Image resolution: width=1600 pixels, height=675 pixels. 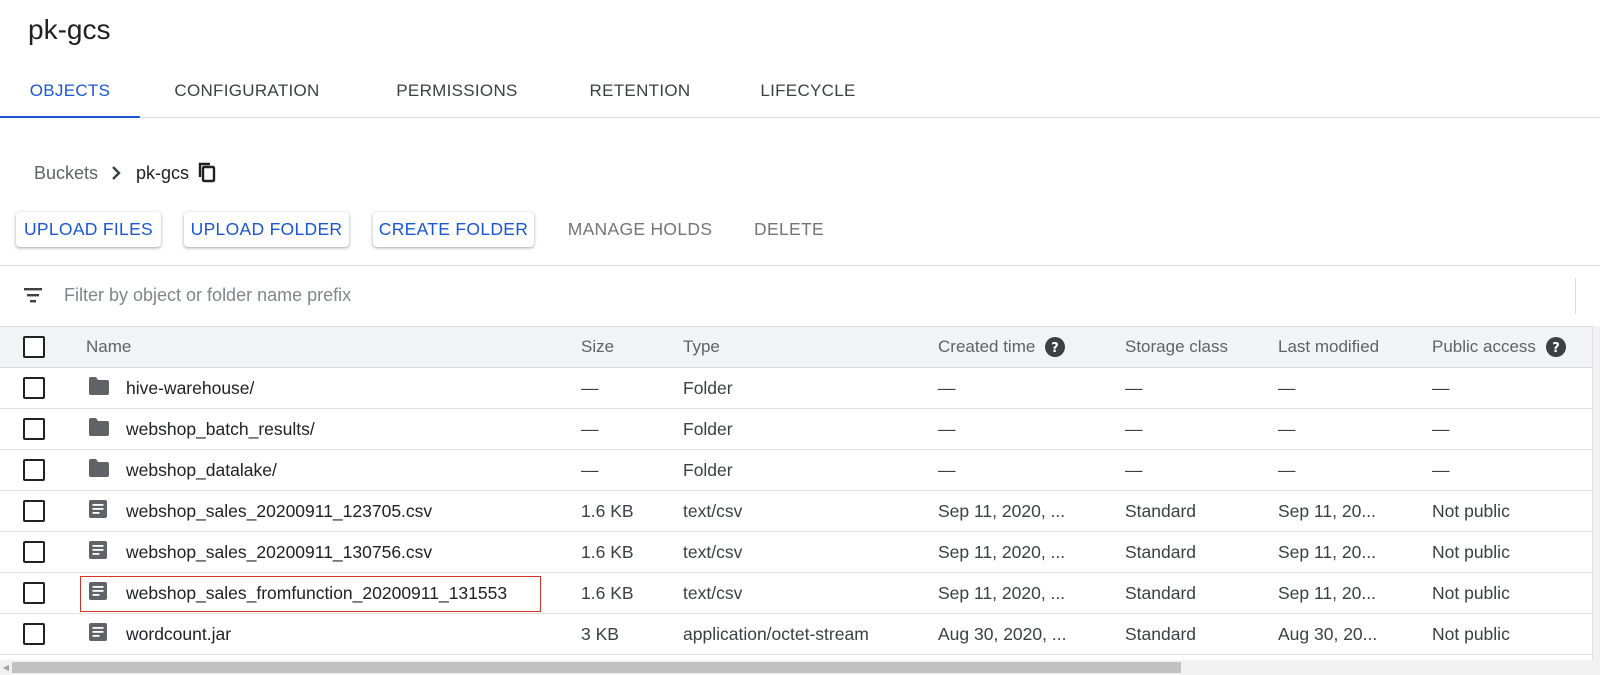 I want to click on filter-input, so click(x=799, y=295).